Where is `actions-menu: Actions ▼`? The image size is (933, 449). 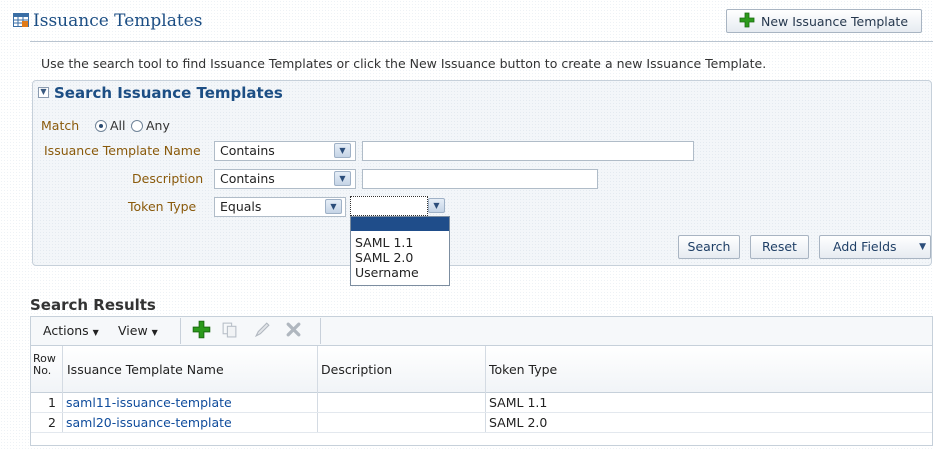
actions-menu: Actions ▼ is located at coordinates (71, 330).